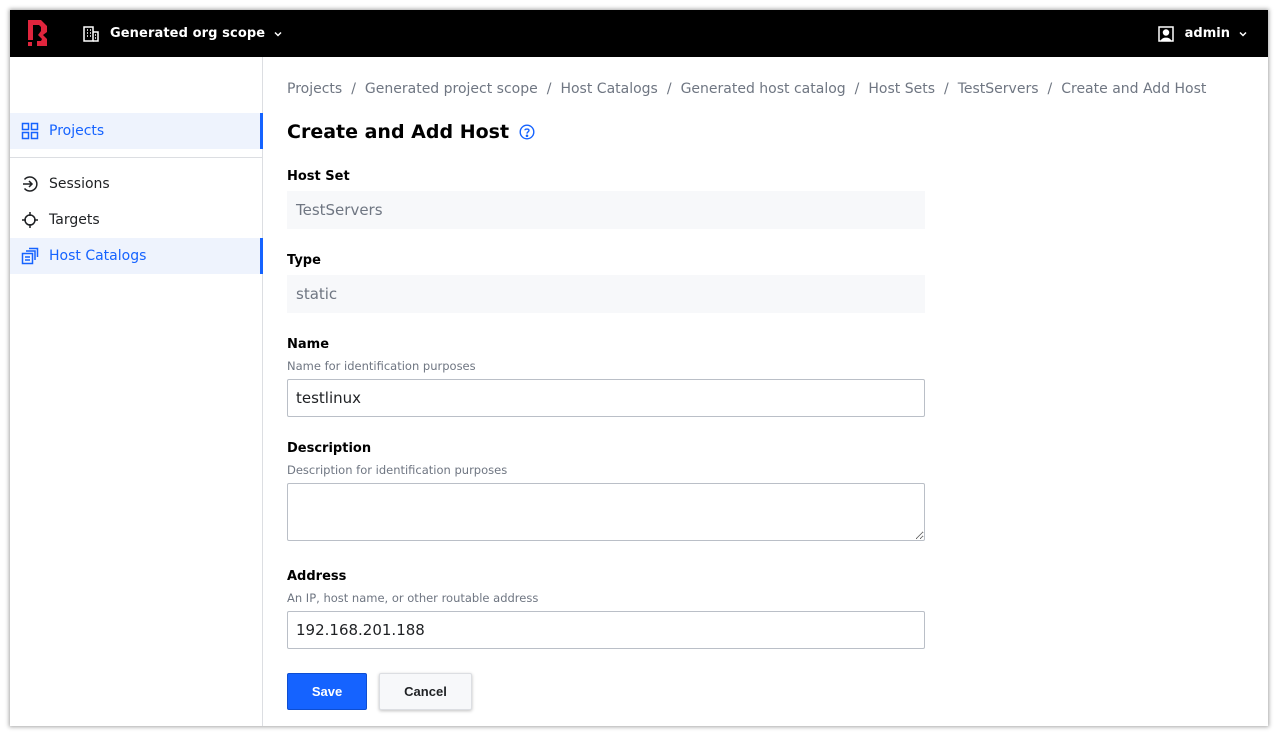 The height and width of the screenshot is (741, 1283). Describe the element at coordinates (308, 344) in the screenshot. I see `name-label: Name` at that location.